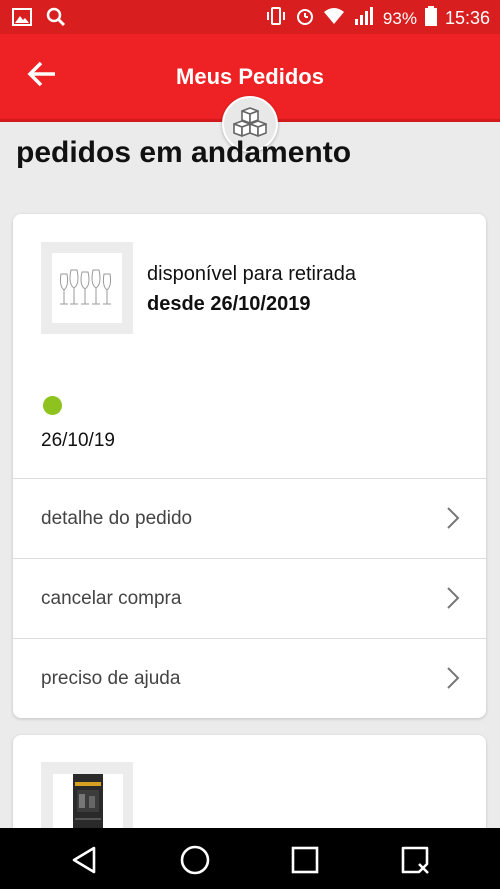  Describe the element at coordinates (250, 17) in the screenshot. I see `status-bar: 93% 15:36` at that location.